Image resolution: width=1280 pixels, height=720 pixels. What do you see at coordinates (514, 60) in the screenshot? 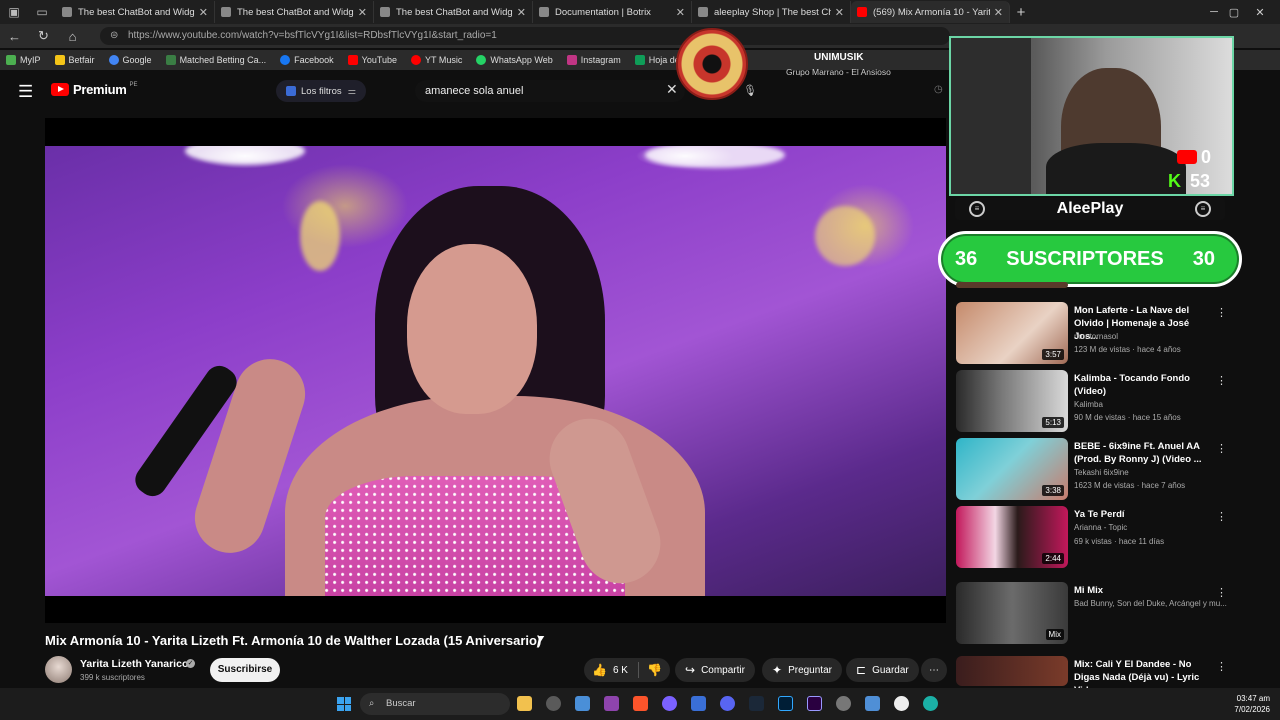
I see `bookmark-item: WhatsApp Web` at bounding box center [514, 60].